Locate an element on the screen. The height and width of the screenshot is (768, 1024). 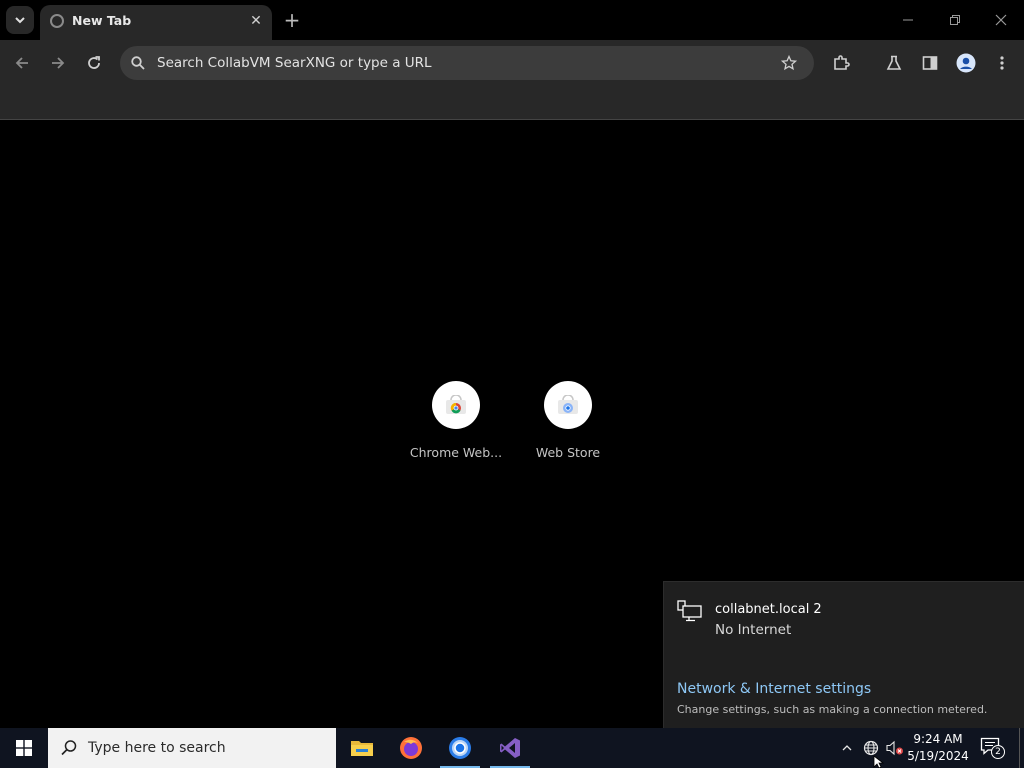
firefox-icon is located at coordinates (411, 748).